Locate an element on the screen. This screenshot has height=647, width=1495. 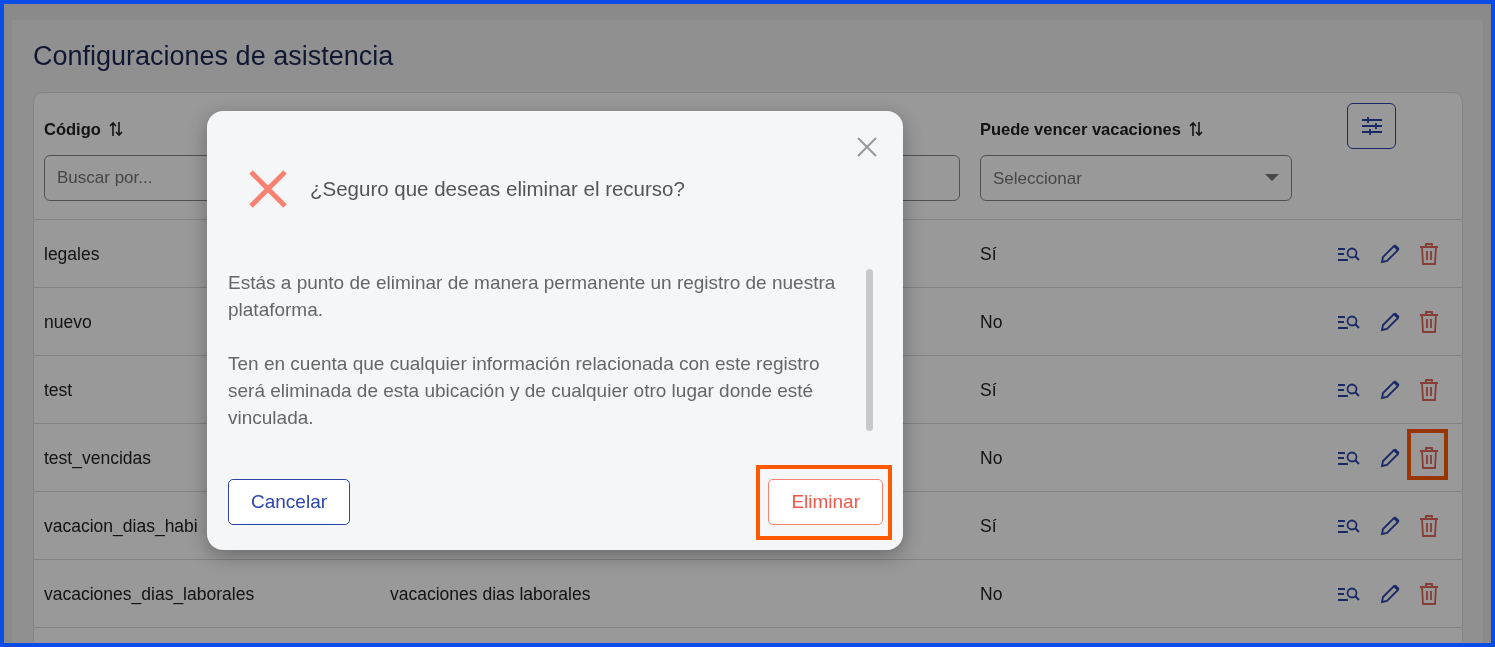
table-cell: vacaciones dias laborales is located at coordinates (490, 593).